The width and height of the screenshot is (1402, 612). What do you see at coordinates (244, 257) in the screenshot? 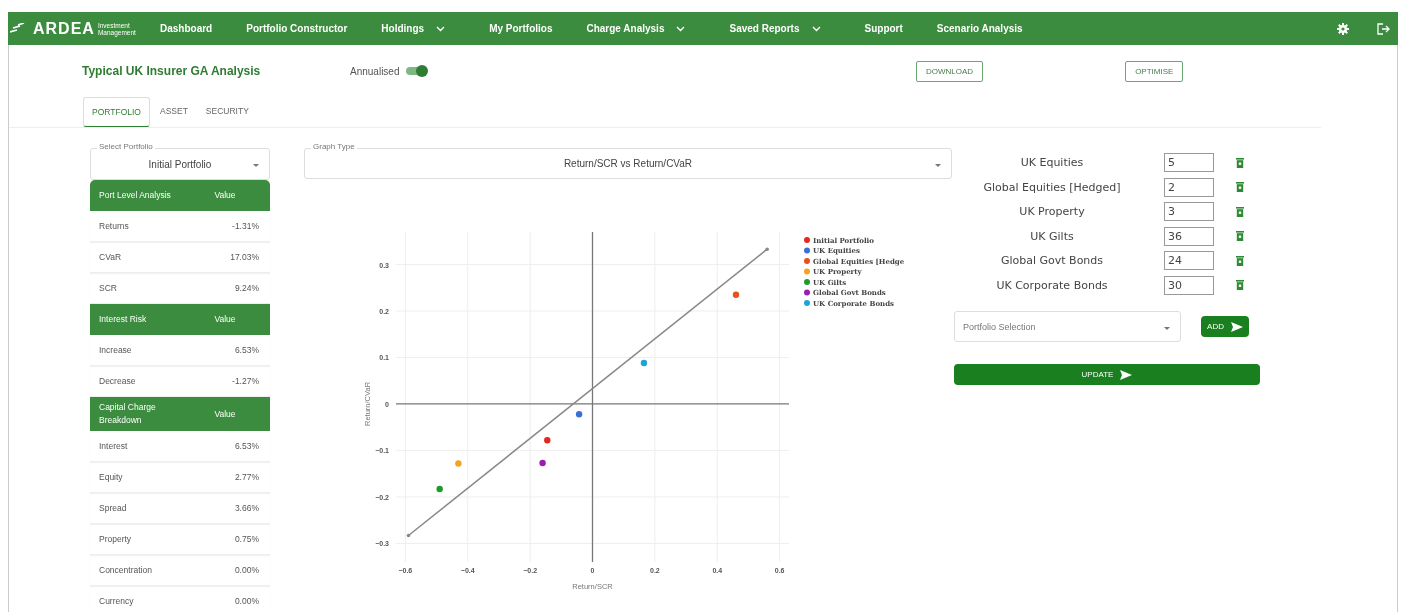
I see `table-cell-text: 17.03%` at bounding box center [244, 257].